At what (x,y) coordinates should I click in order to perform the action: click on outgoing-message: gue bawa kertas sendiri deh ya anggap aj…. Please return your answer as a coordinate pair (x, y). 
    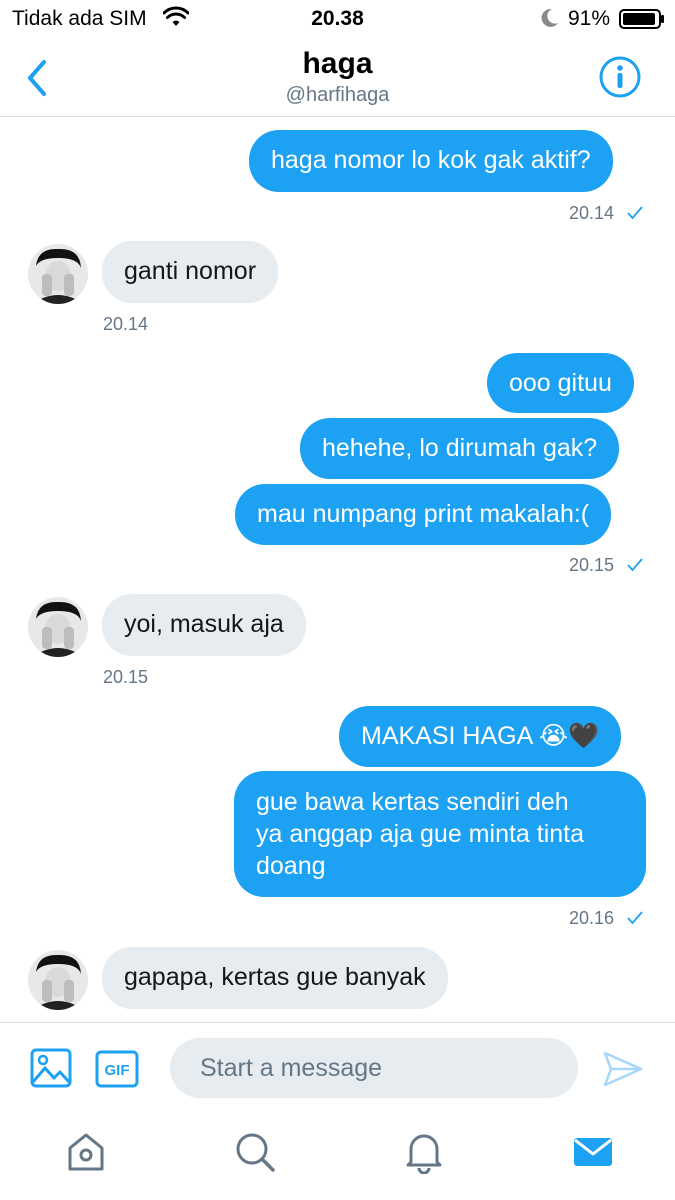
    Looking at the image, I should click on (440, 834).